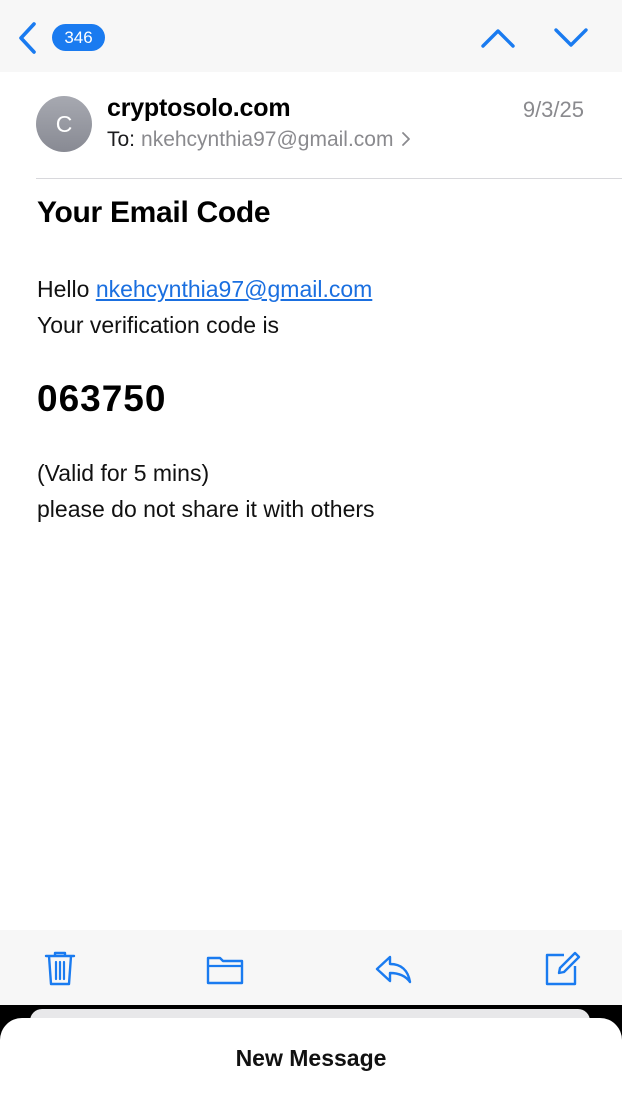  What do you see at coordinates (329, 178) in the screenshot?
I see `header-divider` at bounding box center [329, 178].